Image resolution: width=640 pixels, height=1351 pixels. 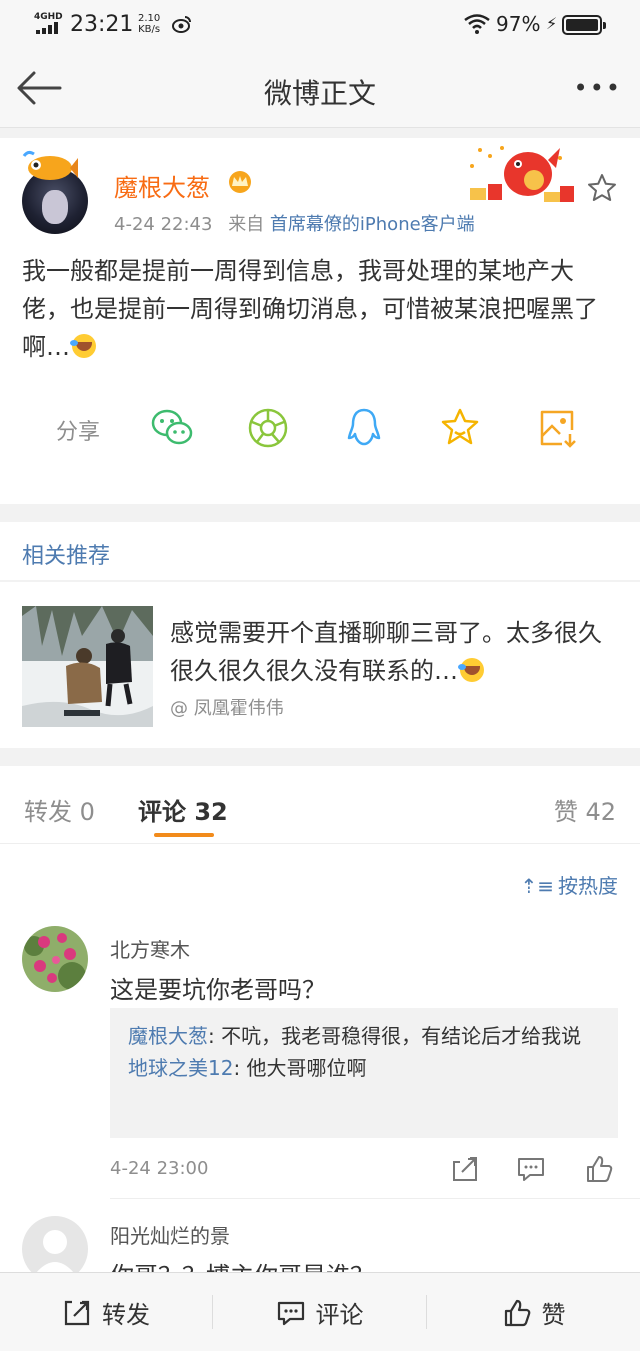 What do you see at coordinates (77, 1312) in the screenshot?
I see `repost-icon` at bounding box center [77, 1312].